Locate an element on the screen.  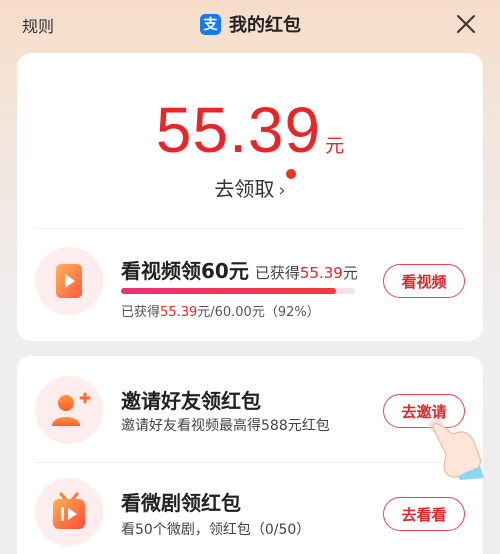
invite-task-icon-bg is located at coordinates (69, 410).